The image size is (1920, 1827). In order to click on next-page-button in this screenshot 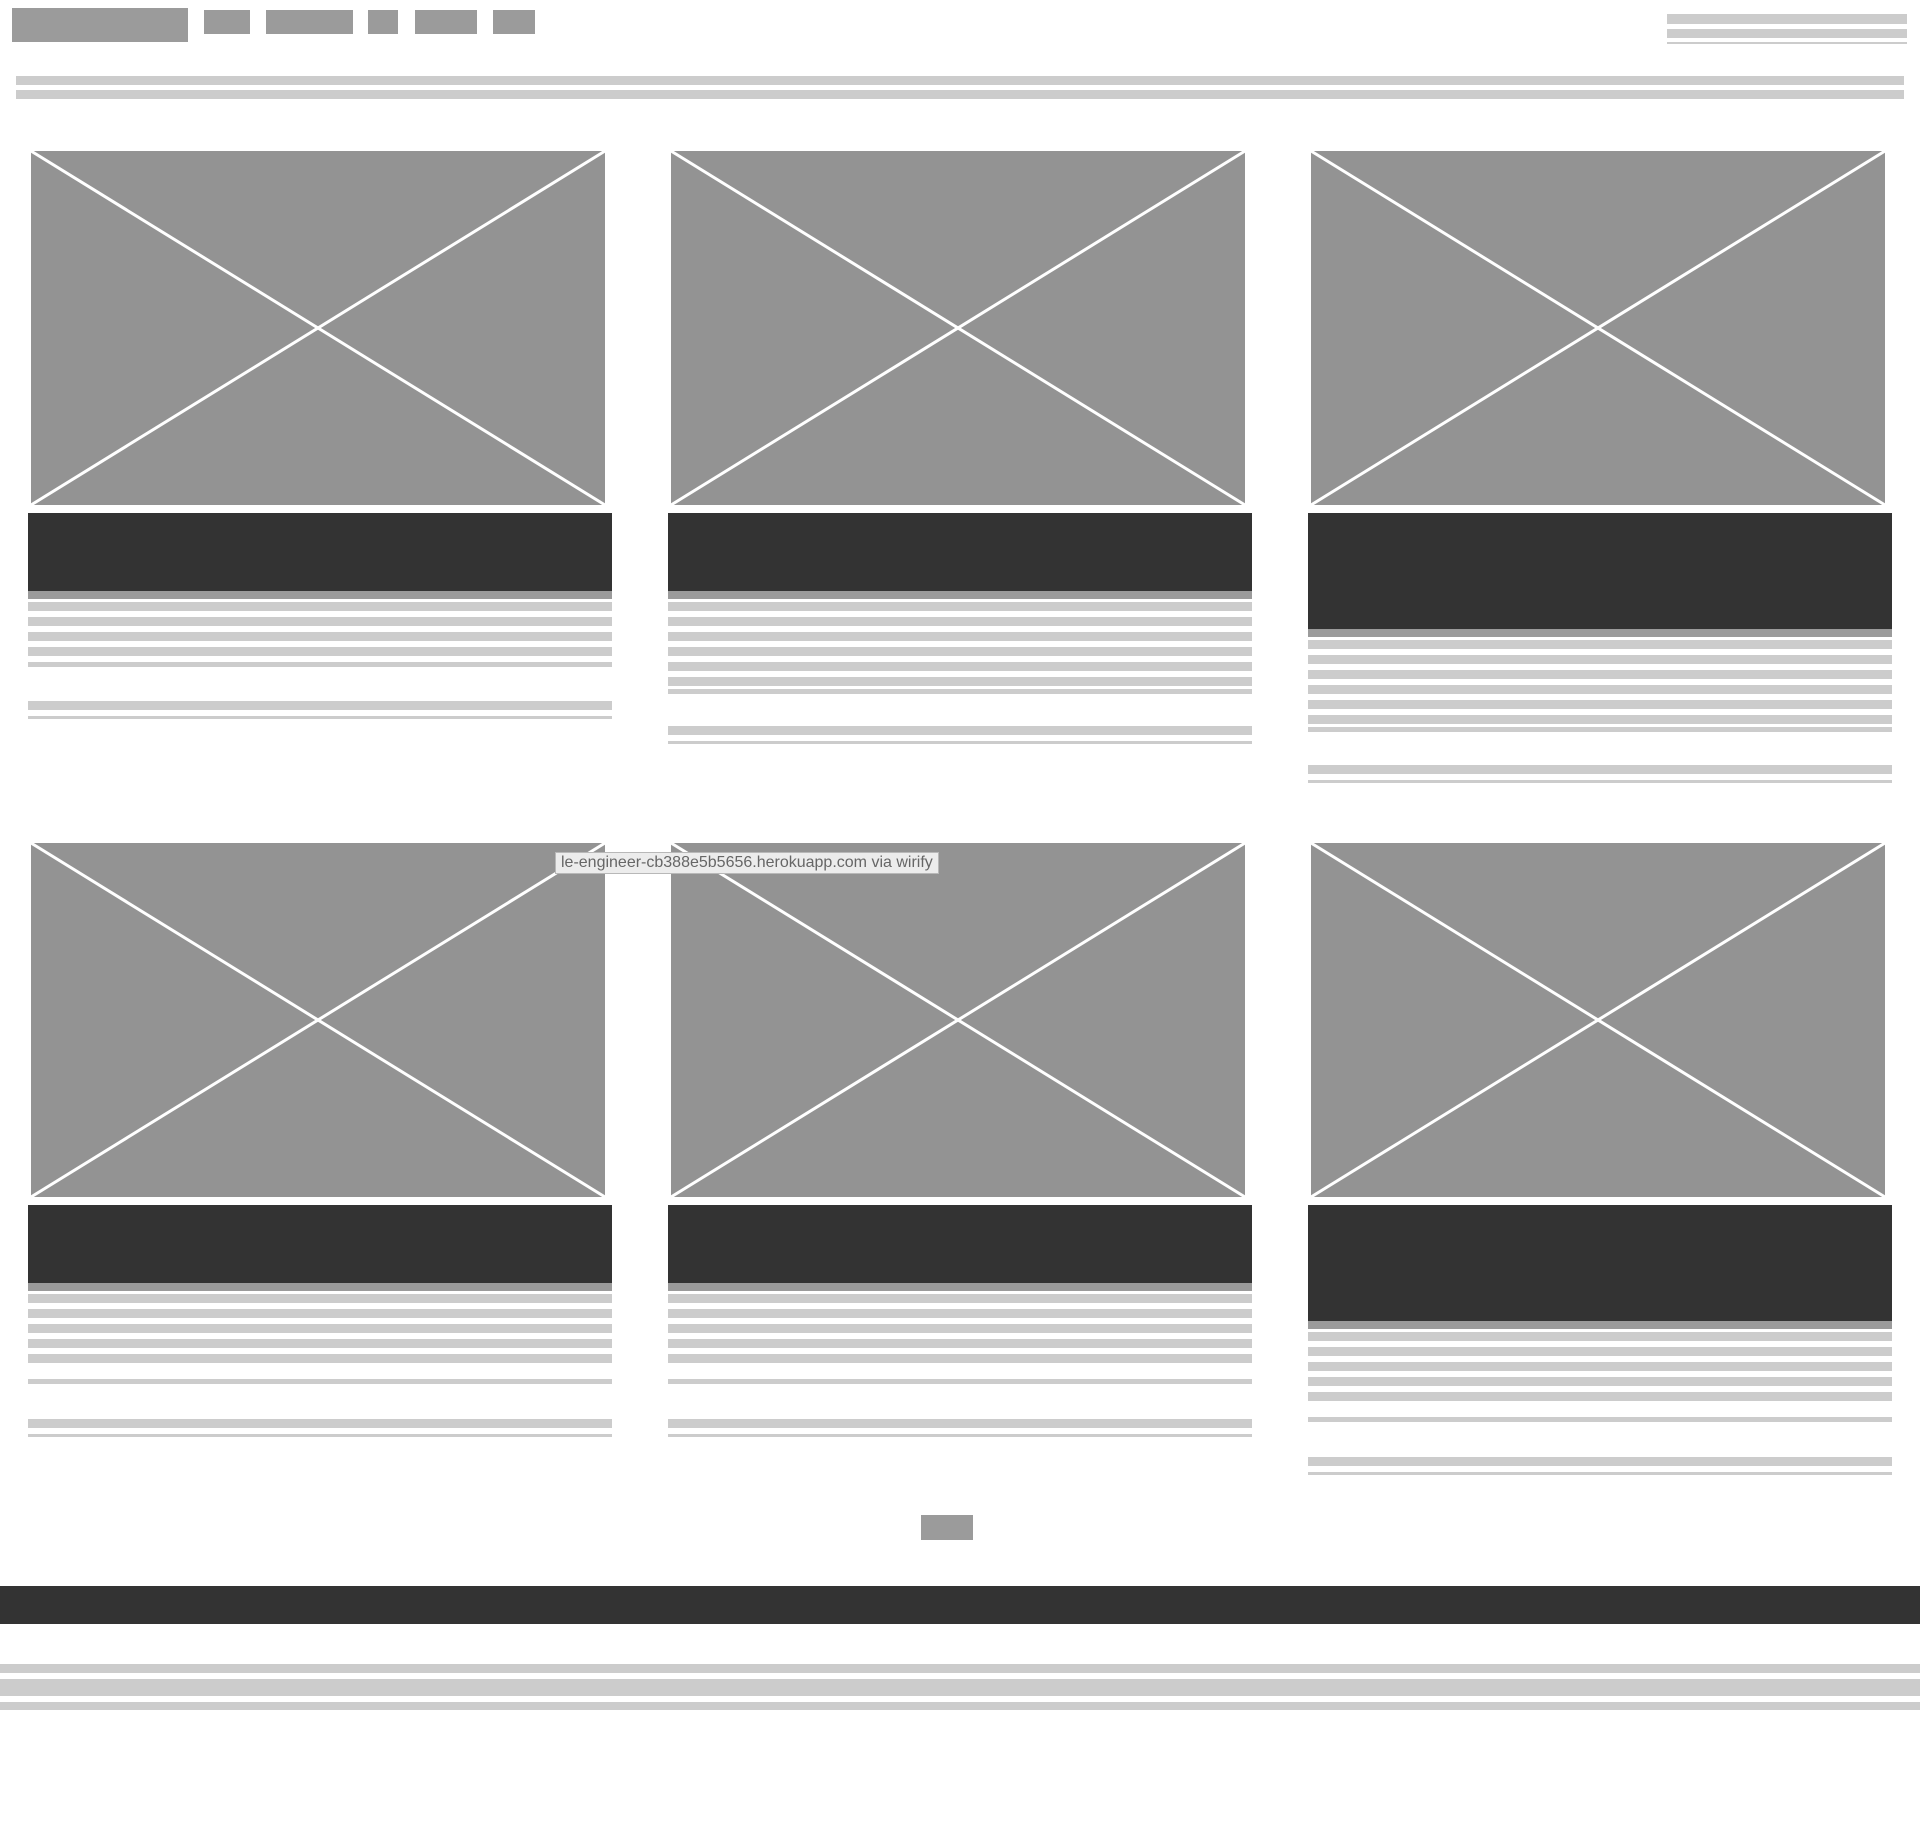, I will do `click(947, 1527)`.